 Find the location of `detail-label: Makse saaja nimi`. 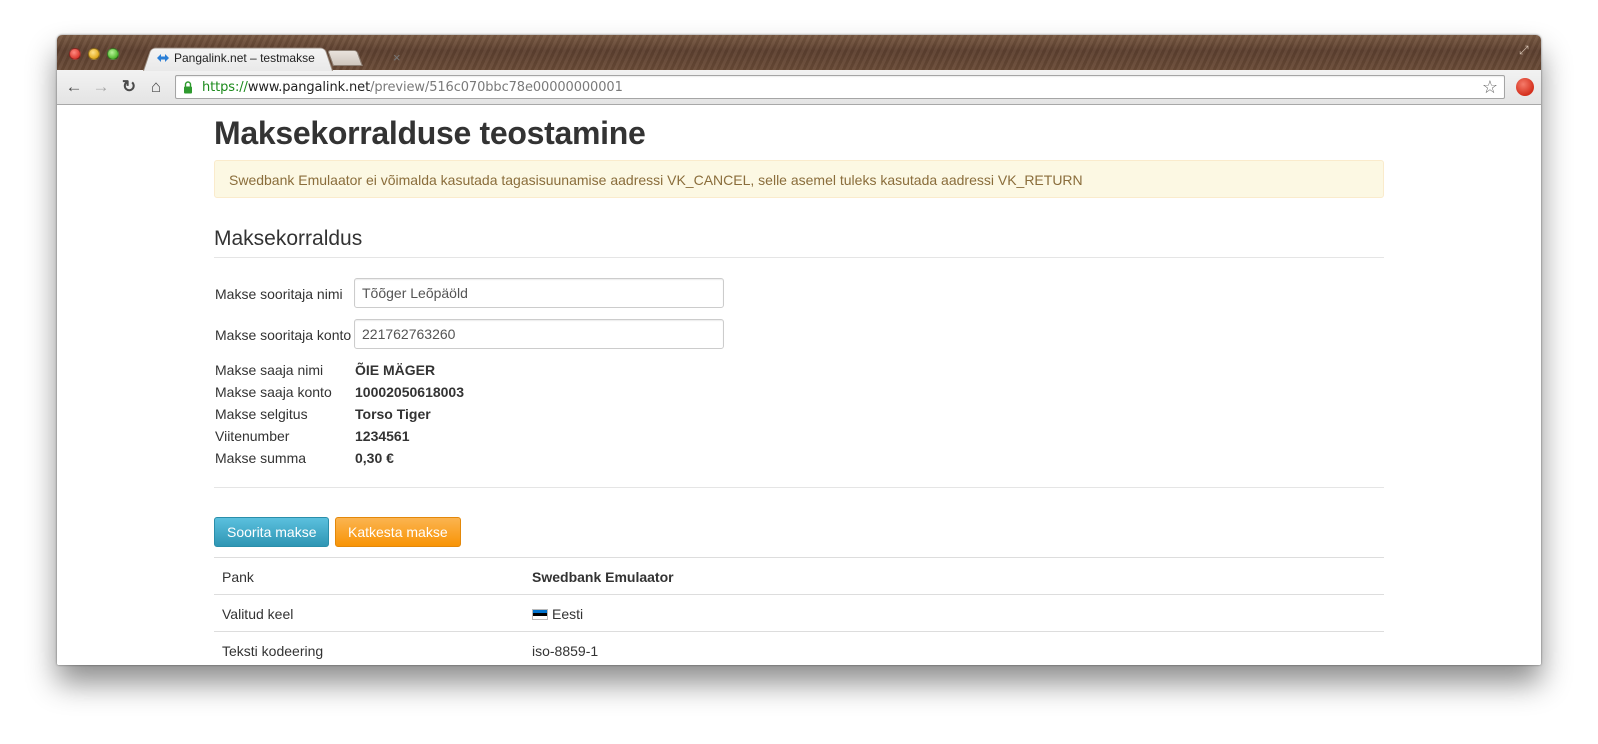

detail-label: Makse saaja nimi is located at coordinates (269, 370).